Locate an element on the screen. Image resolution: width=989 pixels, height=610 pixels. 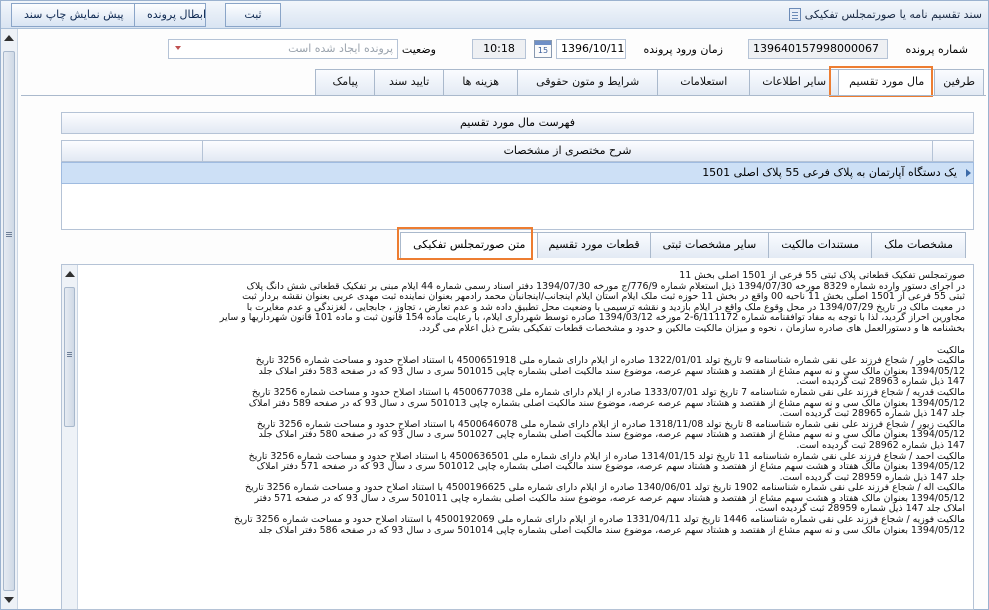
file-number-field: 139640157998000067 is located at coordinates (818, 49).